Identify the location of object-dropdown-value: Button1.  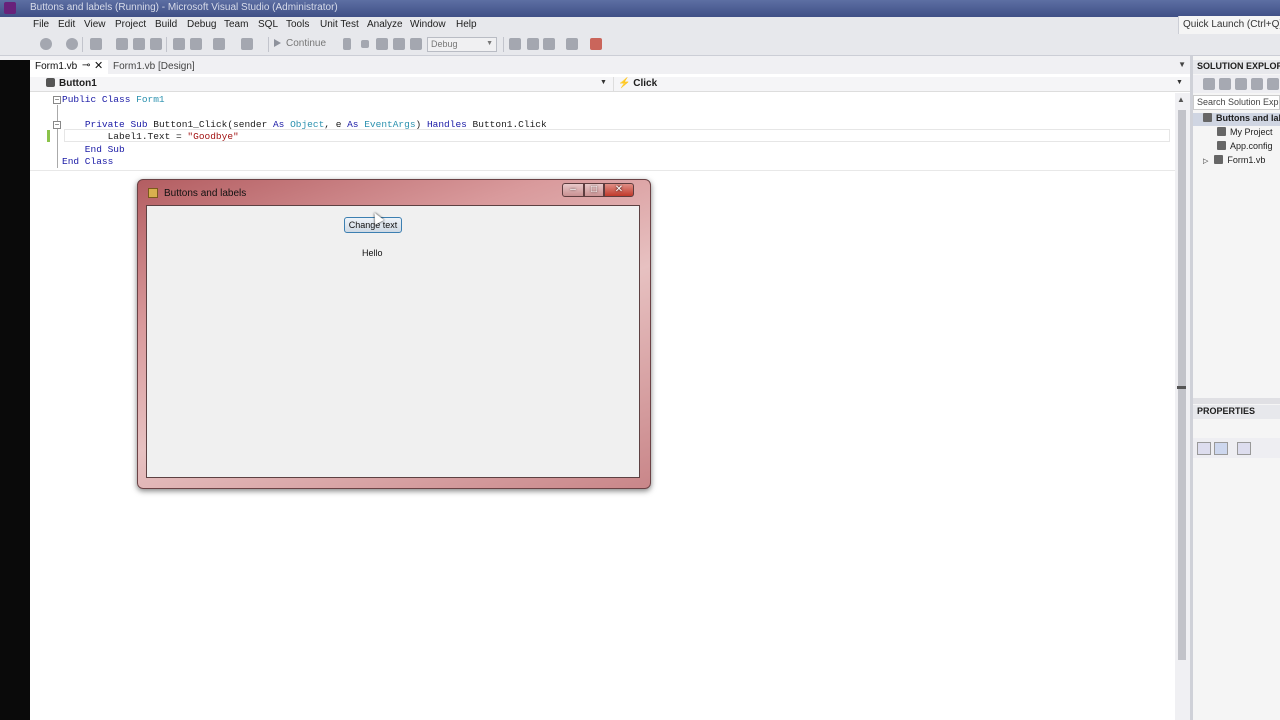
(78, 83).